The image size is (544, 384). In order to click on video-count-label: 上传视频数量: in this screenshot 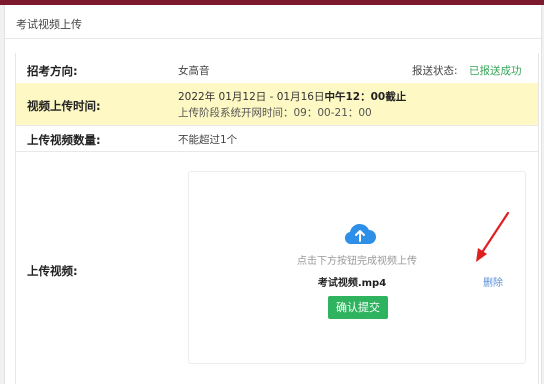, I will do `click(64, 140)`.